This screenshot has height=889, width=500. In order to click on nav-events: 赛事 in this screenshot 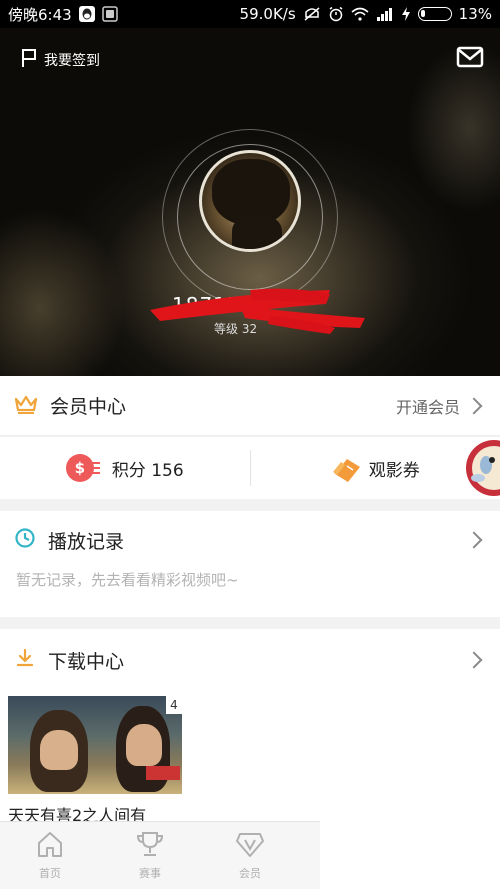, I will do `click(150, 855)`.